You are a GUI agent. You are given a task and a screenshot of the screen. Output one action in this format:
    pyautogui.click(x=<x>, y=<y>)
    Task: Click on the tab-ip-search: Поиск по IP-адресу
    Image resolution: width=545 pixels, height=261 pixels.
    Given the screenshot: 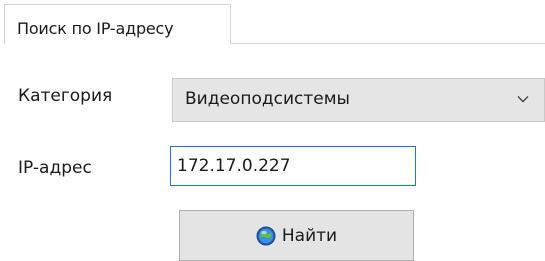 What is the action you would take?
    pyautogui.click(x=117, y=24)
    